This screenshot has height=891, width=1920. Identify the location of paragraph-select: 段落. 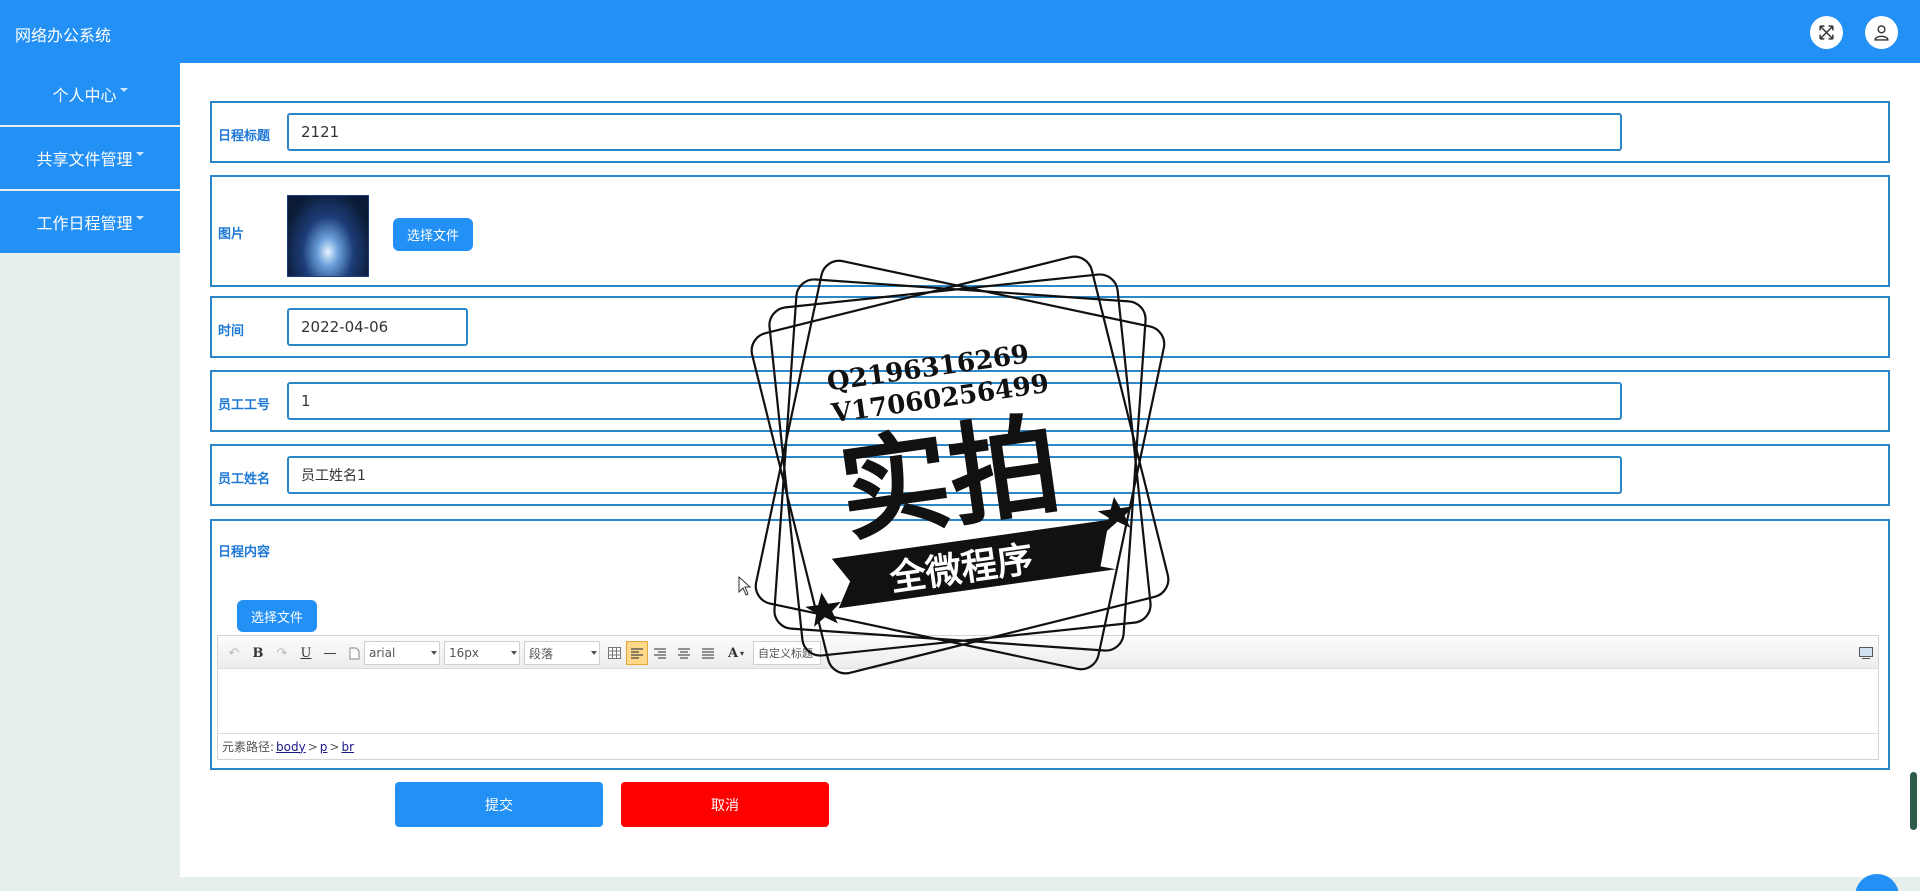
(562, 653).